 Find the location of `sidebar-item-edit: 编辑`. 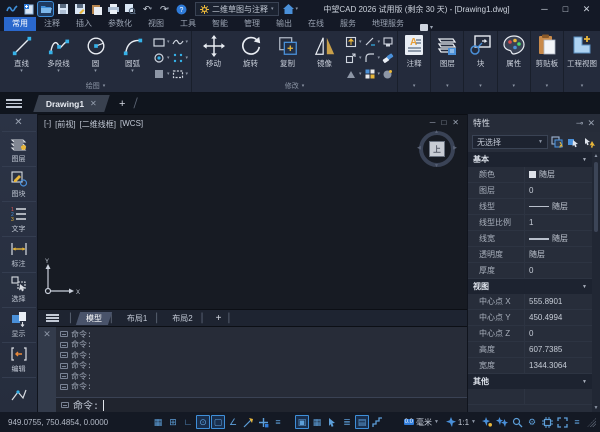

sidebar-item-edit: 编辑 is located at coordinates (18, 359).